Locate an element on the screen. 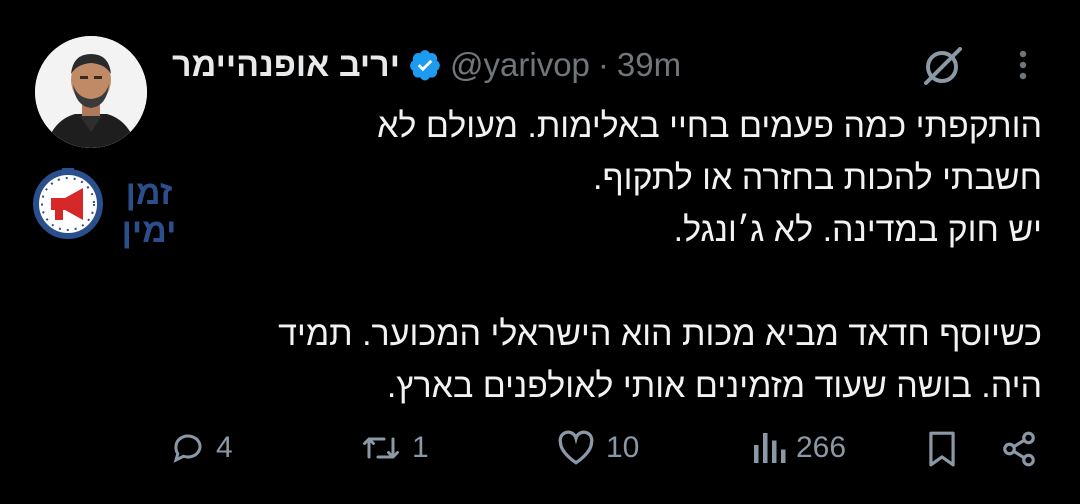 The image size is (1080, 504). tweet-line: יש חוק במדינה. לא ג׳ונגל. is located at coordinates (857, 230).